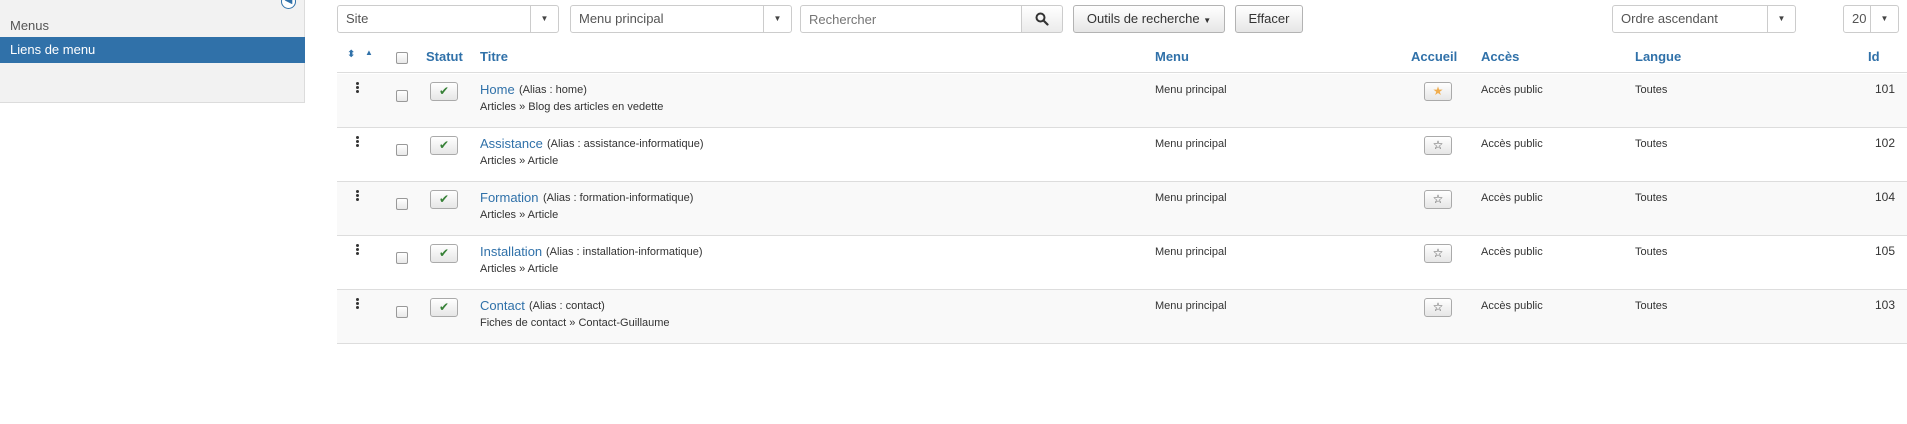 Image resolution: width=1907 pixels, height=424 pixels. What do you see at coordinates (1669, 18) in the screenshot?
I see `ordering-select-value: Ordre ascendant` at bounding box center [1669, 18].